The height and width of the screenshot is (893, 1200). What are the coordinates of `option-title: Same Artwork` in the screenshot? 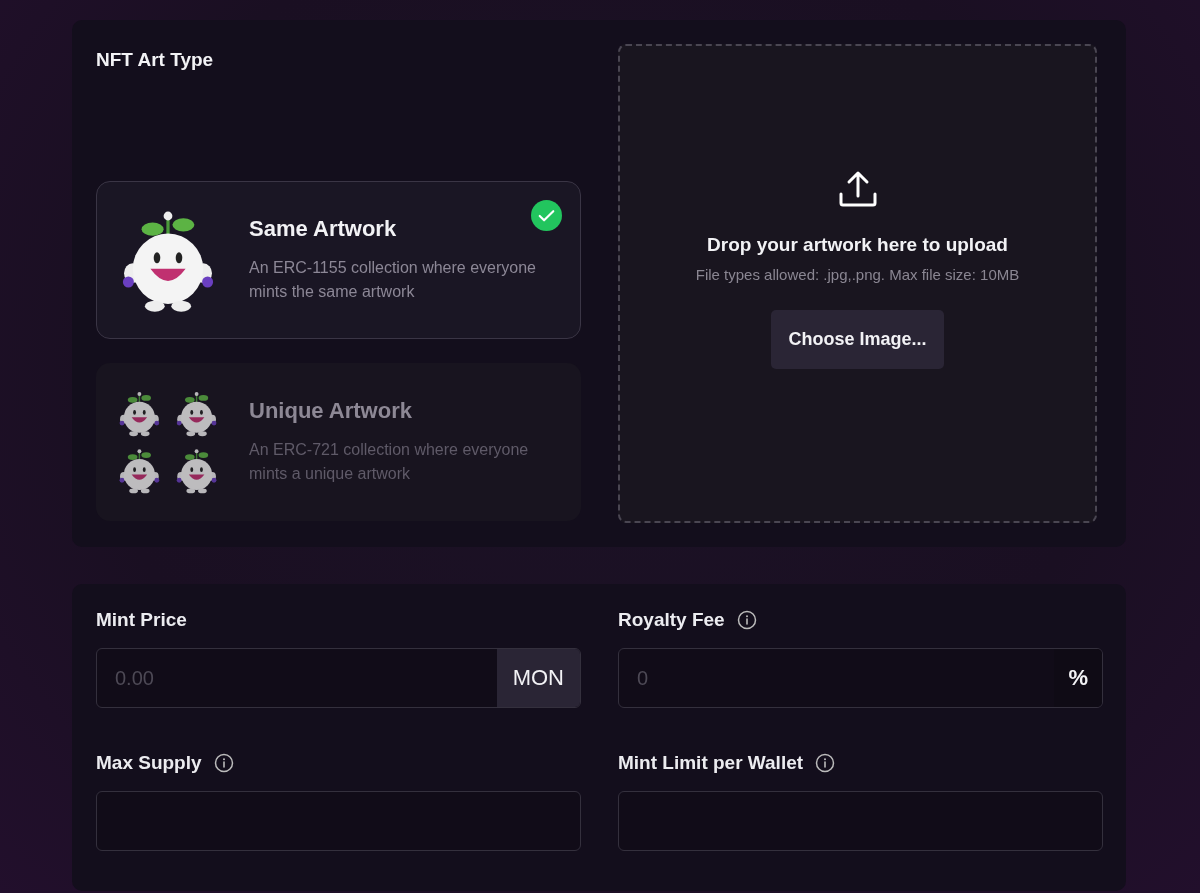 It's located at (323, 229).